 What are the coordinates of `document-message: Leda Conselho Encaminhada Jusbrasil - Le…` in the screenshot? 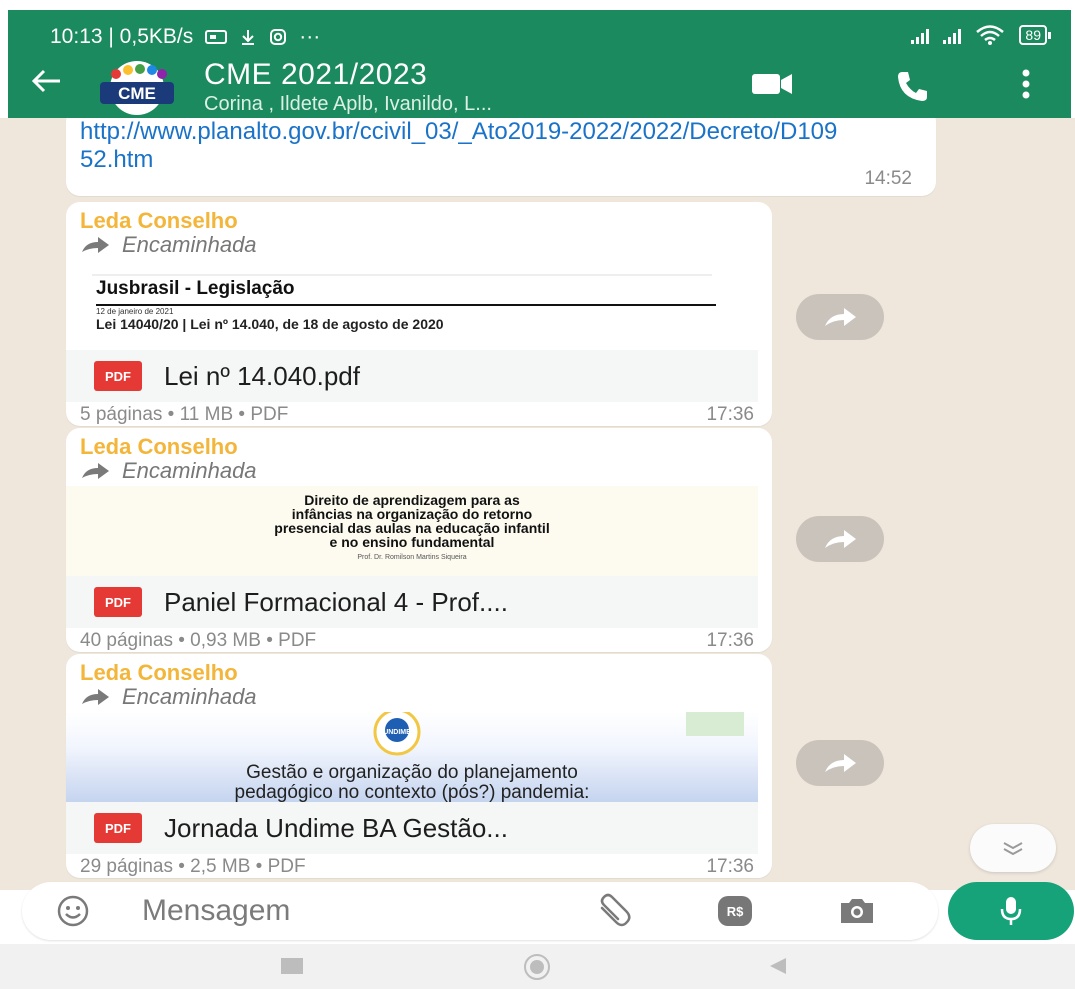 It's located at (419, 314).